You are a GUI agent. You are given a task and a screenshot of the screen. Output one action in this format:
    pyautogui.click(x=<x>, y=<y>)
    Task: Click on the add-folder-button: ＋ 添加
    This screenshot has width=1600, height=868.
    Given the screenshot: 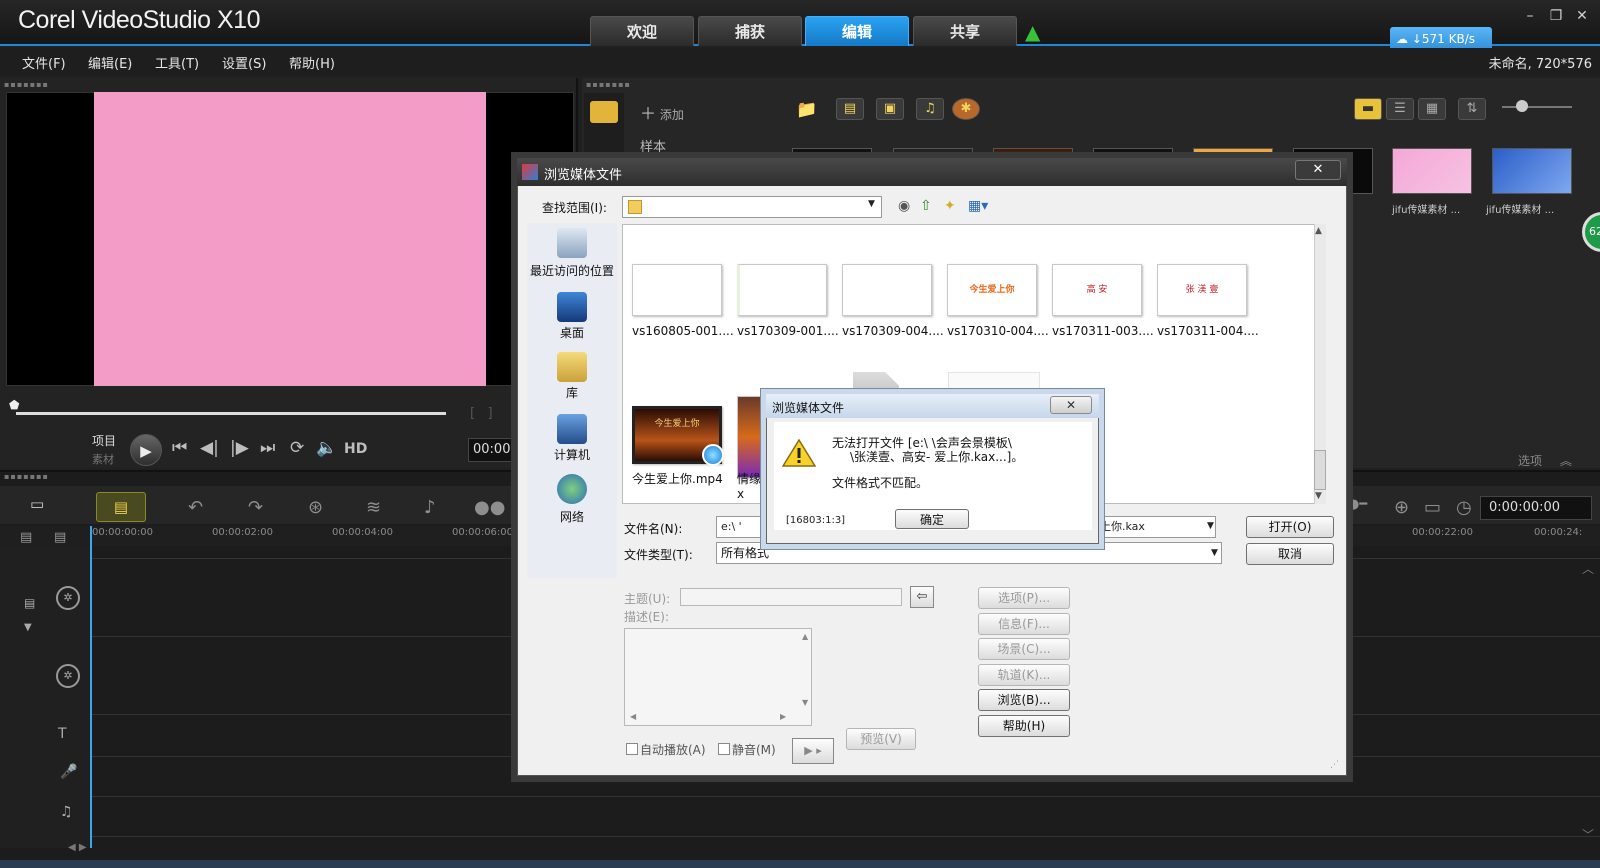 What is the action you would take?
    pyautogui.click(x=662, y=112)
    